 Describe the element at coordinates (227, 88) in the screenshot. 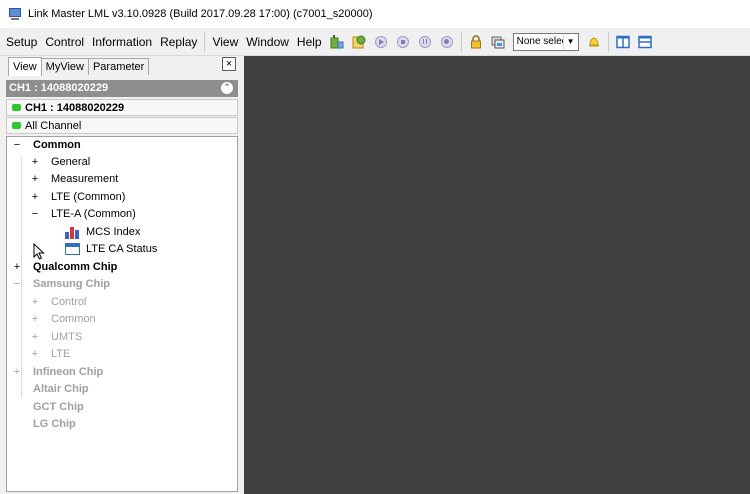

I see `collapse-icon: ⌃` at that location.